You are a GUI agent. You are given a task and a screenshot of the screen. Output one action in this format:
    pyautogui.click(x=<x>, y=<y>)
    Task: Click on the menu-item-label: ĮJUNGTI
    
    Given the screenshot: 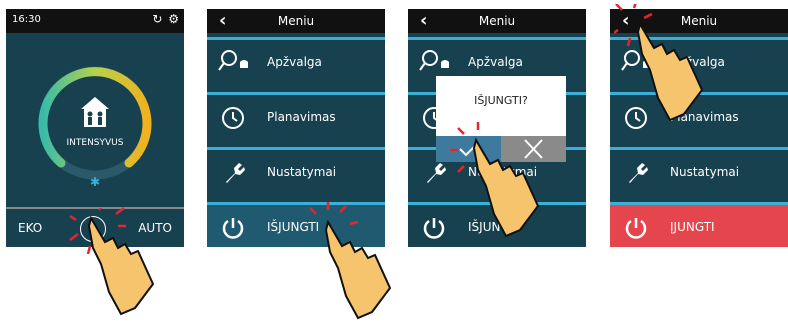 What is the action you would take?
    pyautogui.click(x=692, y=227)
    